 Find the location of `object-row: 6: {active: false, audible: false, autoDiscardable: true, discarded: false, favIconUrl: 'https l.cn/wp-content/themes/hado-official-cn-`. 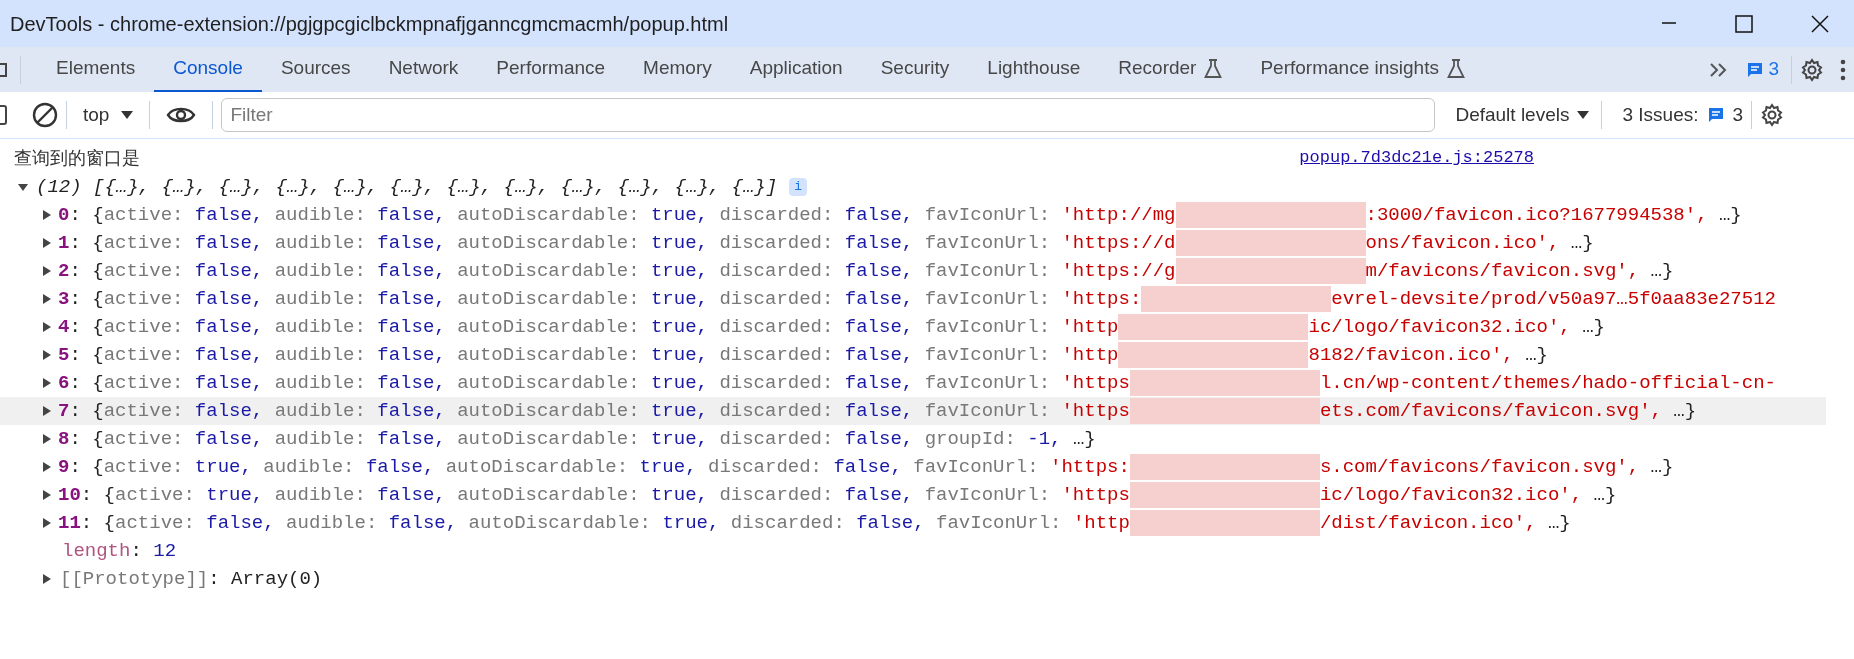

object-row: 6: {active: false, audible: false, autoDiscardable: true, discarded: false, favIconUrl: 'https l.cn/wp-content/themes/hado-official-cn- is located at coordinates (927, 383).